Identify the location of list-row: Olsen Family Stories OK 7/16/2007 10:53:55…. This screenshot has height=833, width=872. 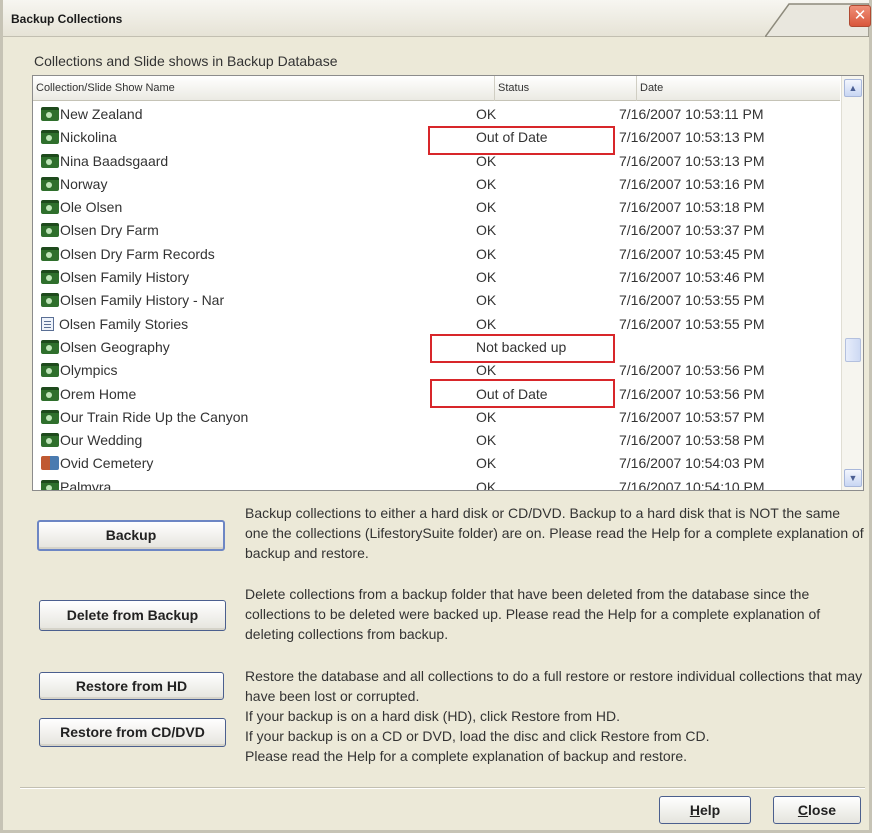
(436, 324).